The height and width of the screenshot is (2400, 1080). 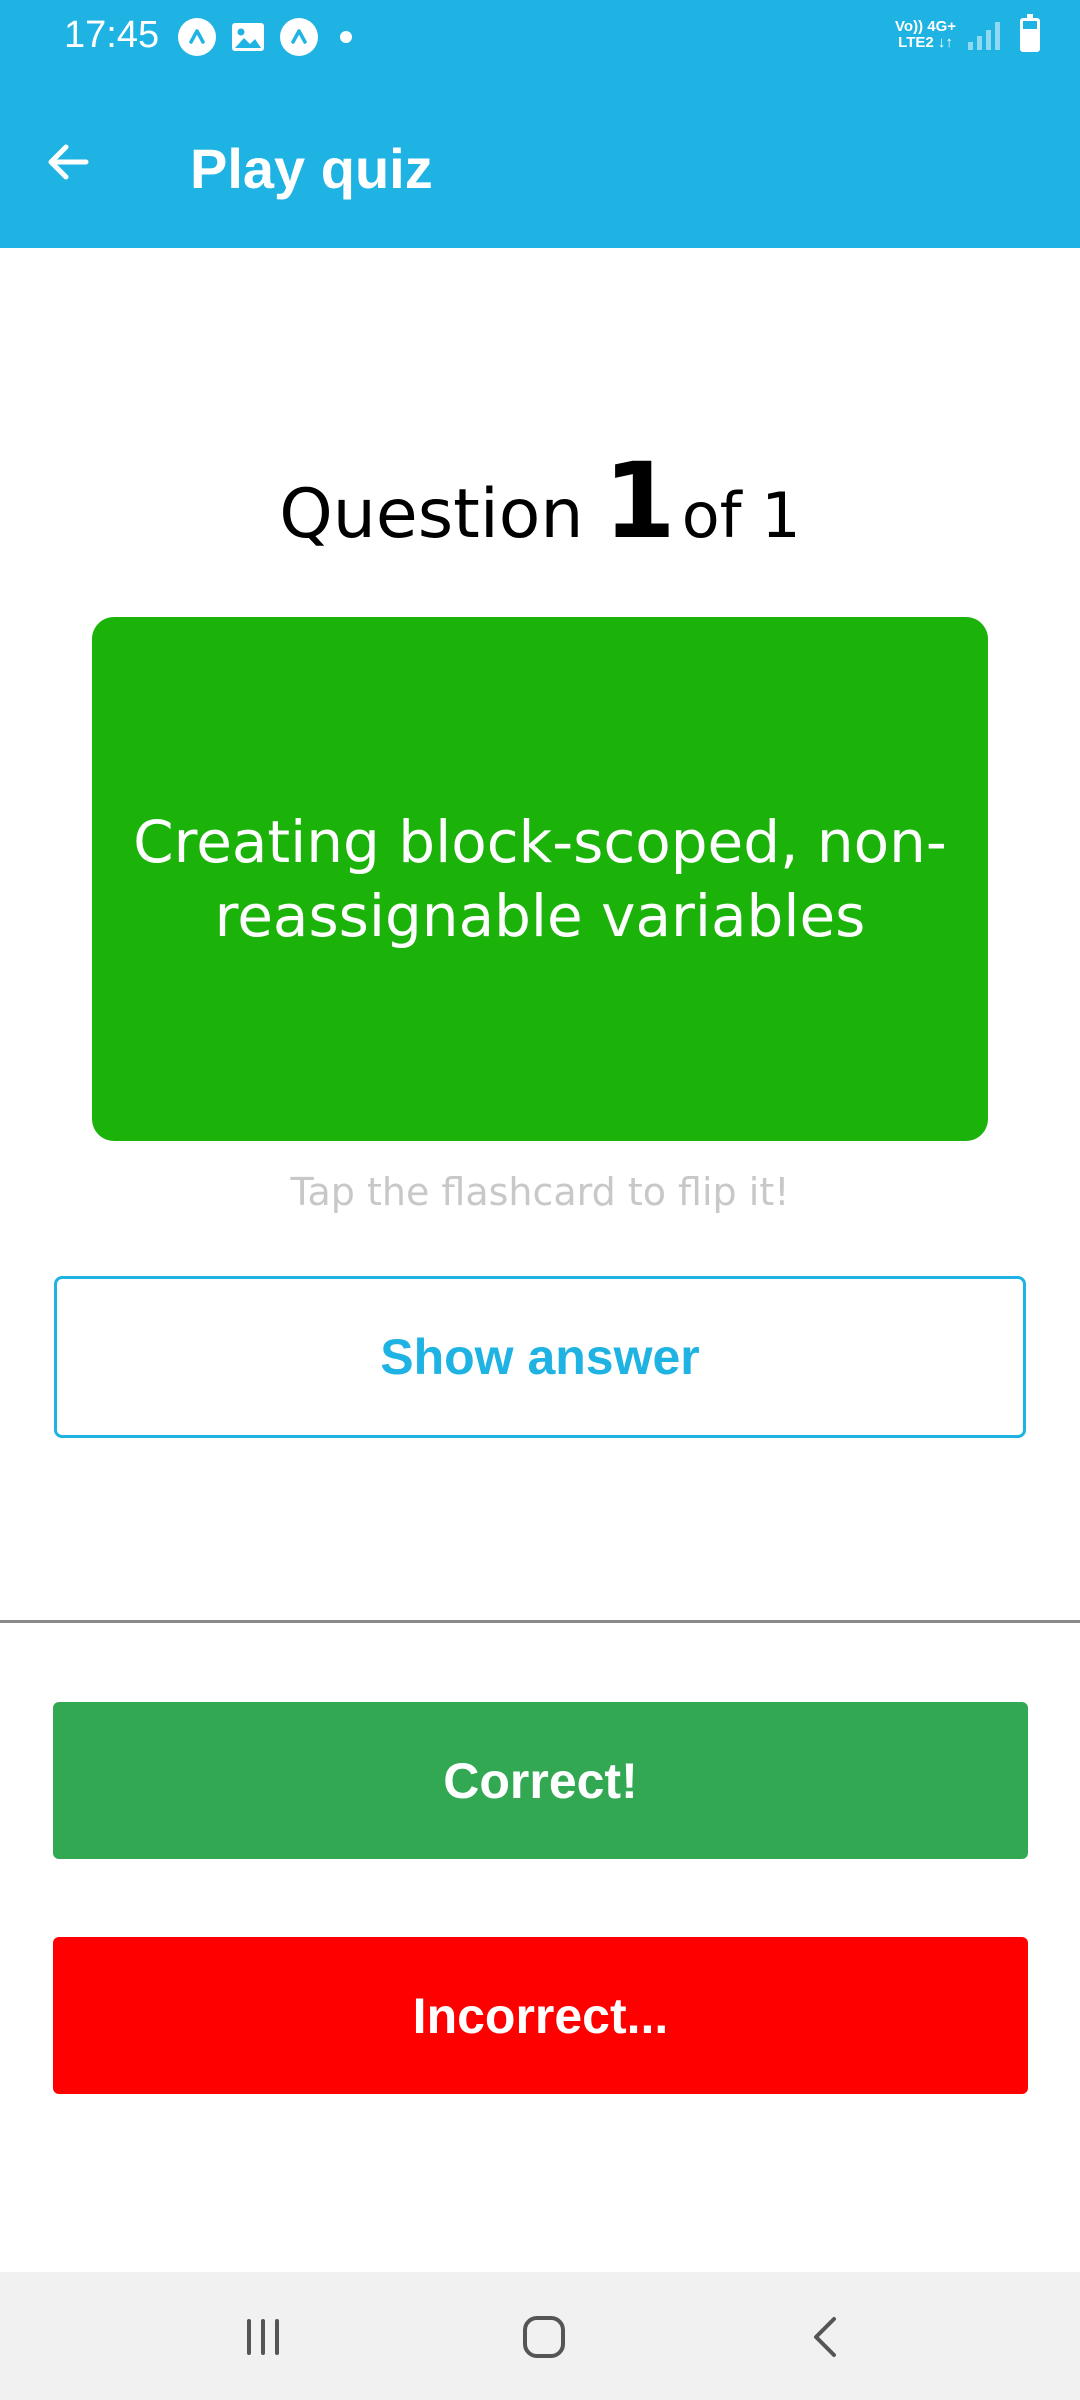 What do you see at coordinates (112, 35) in the screenshot?
I see `status-time: 17:45` at bounding box center [112, 35].